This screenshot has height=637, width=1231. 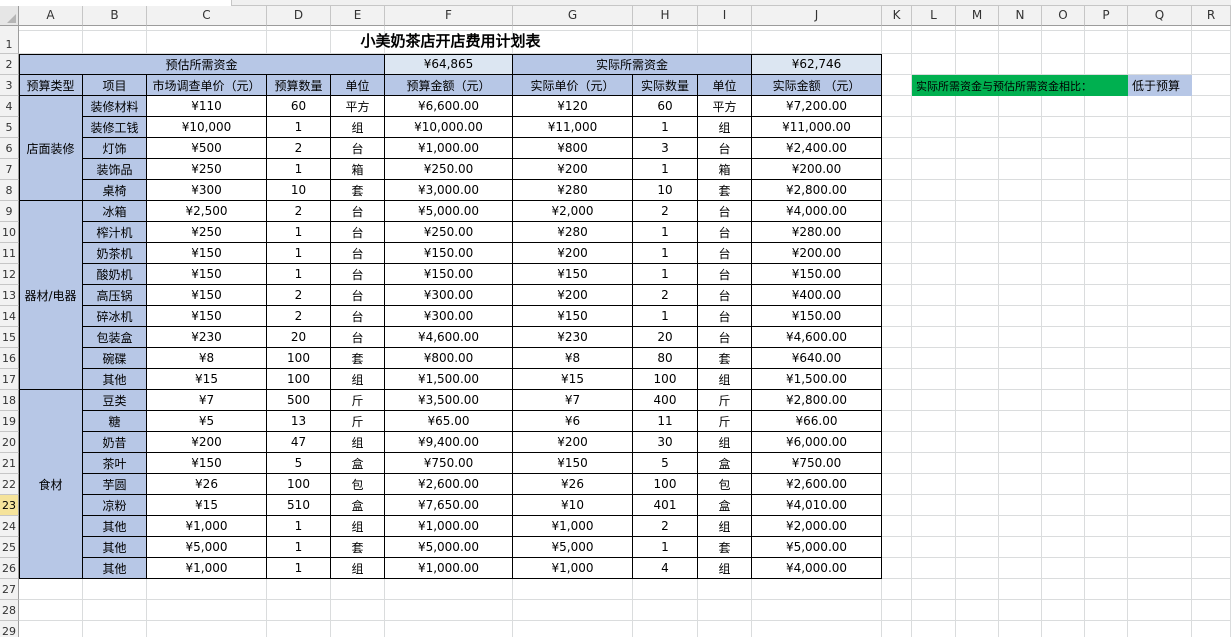 I want to click on row-header-23: 23, so click(x=9, y=505).